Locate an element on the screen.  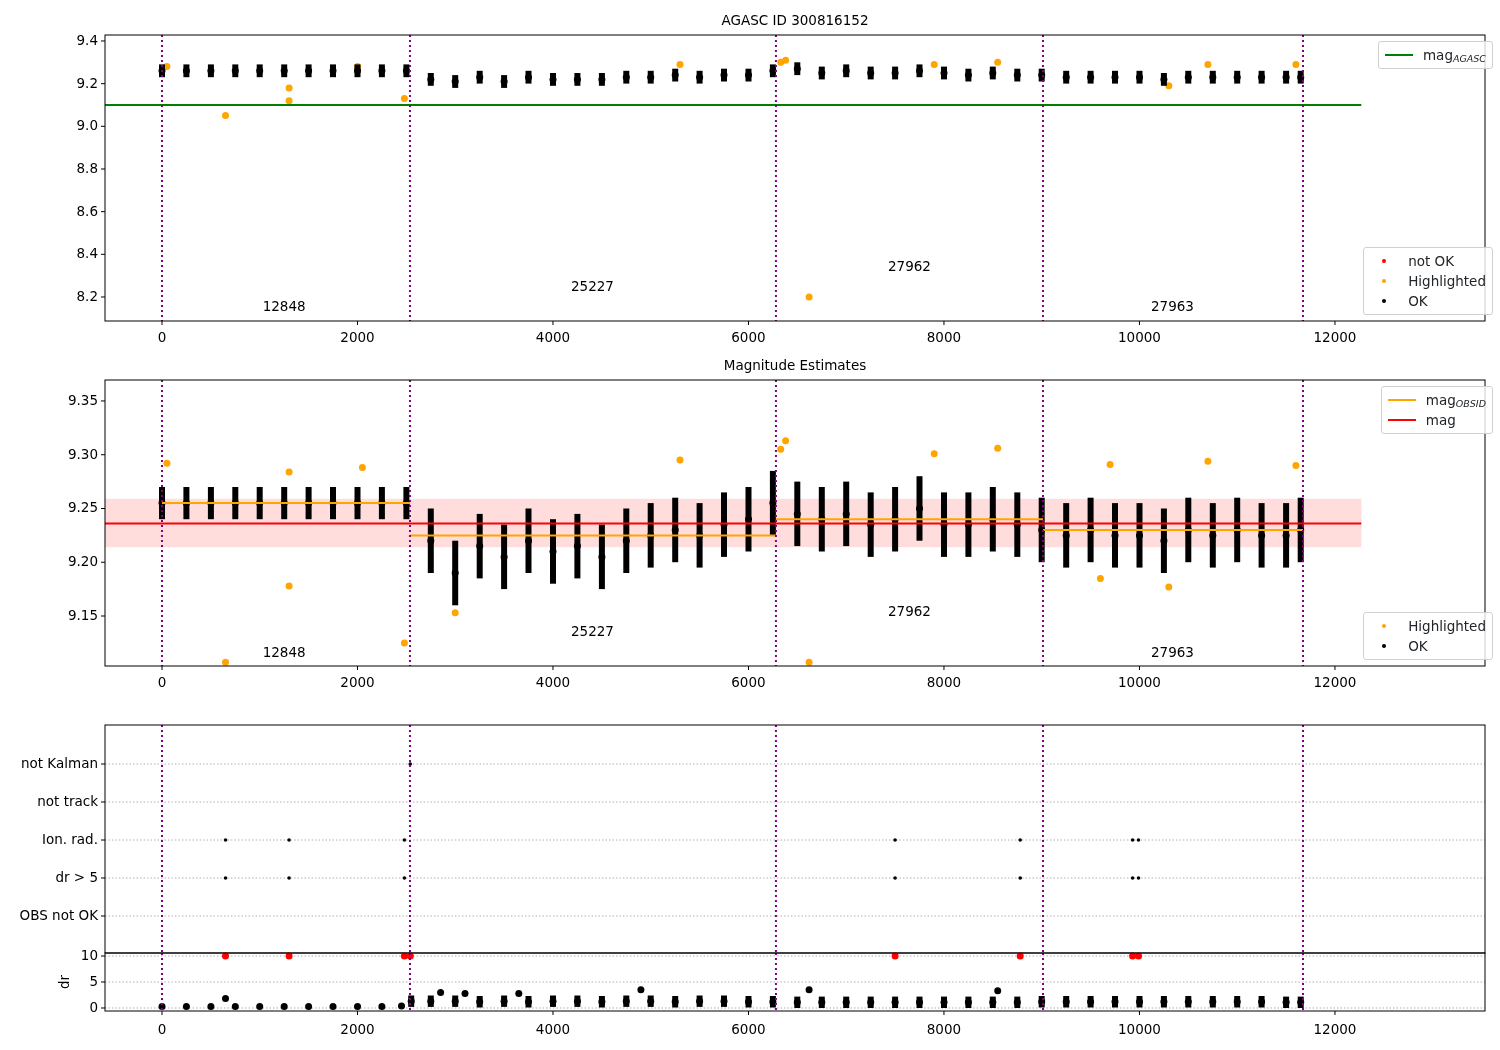
legend-label: mag is located at coordinates (1440, 420).